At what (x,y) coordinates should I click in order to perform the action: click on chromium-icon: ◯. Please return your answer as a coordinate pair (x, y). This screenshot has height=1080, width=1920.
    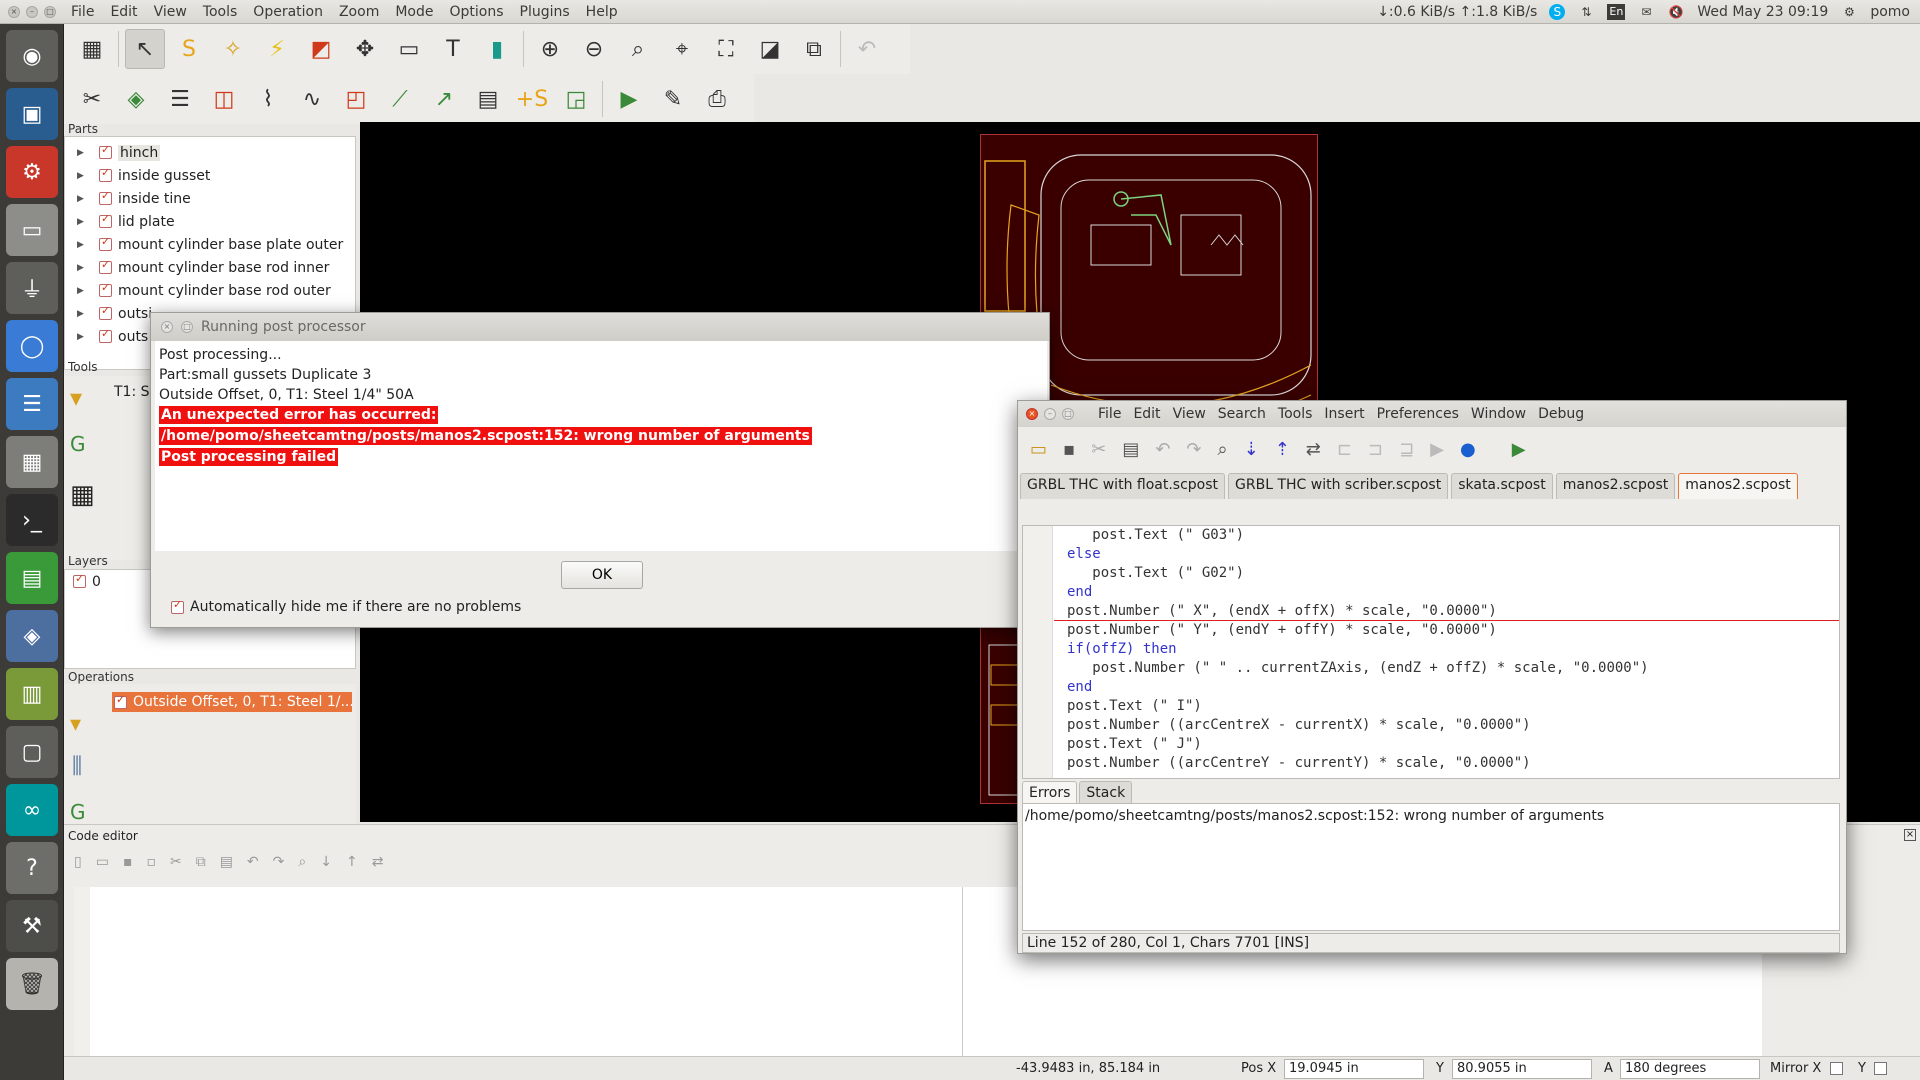
    Looking at the image, I should click on (32, 346).